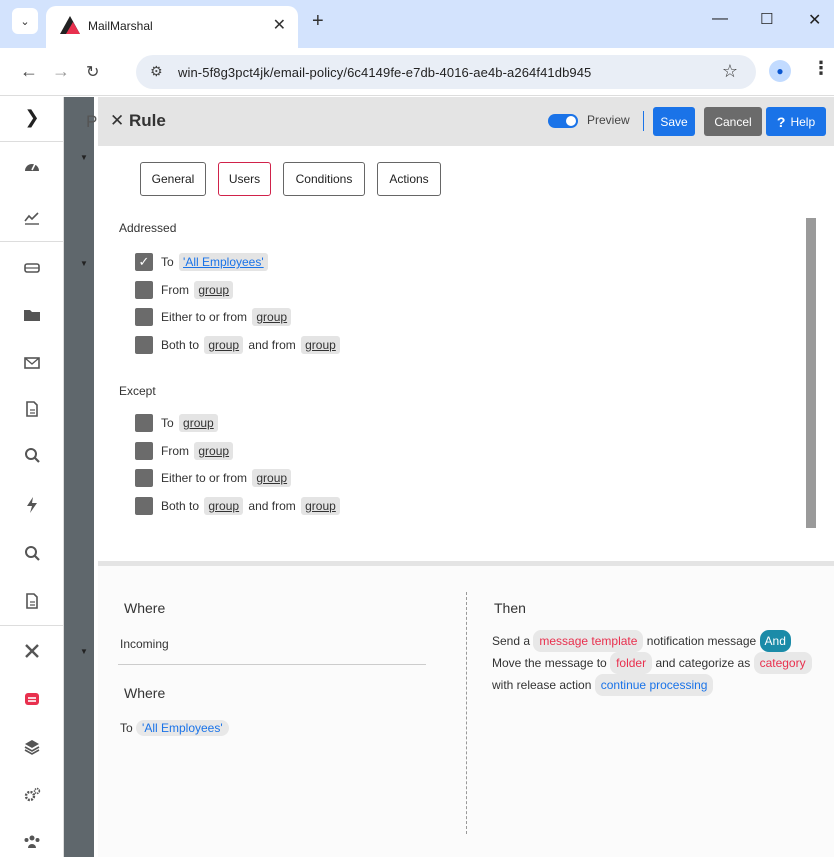  What do you see at coordinates (144, 451) in the screenshot?
I see `except-from-checkbox` at bounding box center [144, 451].